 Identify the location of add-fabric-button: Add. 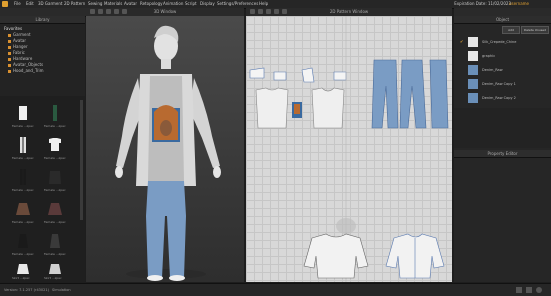
(511, 30).